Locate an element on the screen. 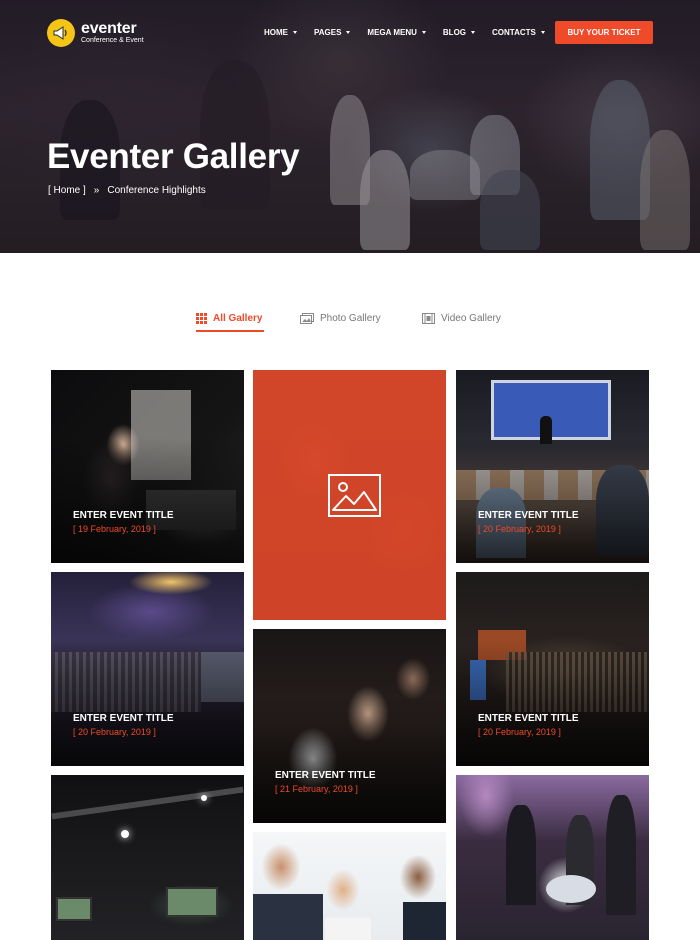 This screenshot has height=940, width=700. nav-item-home: HOME is located at coordinates (280, 32).